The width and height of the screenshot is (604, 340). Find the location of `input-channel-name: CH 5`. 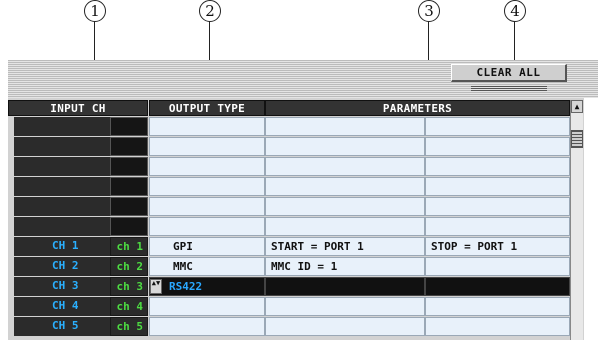

input-channel-name: CH 5 is located at coordinates (63, 326).